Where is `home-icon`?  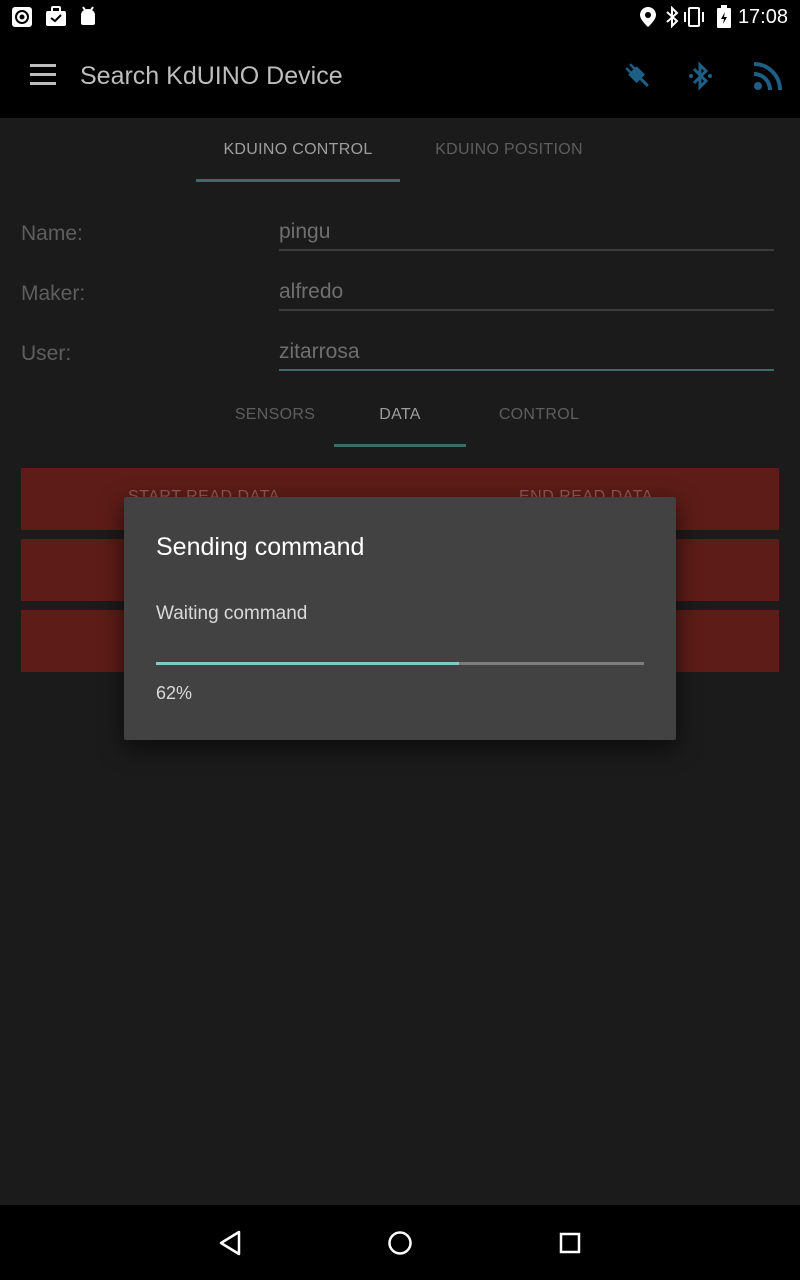
home-icon is located at coordinates (400, 1243).